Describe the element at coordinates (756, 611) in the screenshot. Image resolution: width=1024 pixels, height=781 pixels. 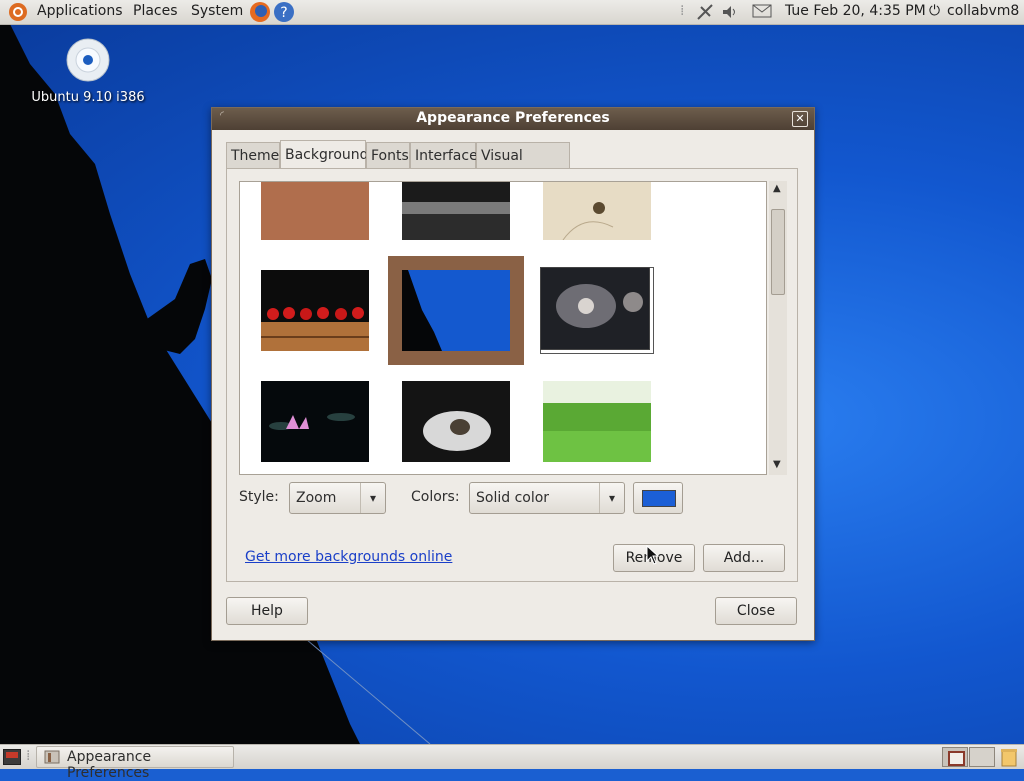
I see `close-button: Close` at that location.